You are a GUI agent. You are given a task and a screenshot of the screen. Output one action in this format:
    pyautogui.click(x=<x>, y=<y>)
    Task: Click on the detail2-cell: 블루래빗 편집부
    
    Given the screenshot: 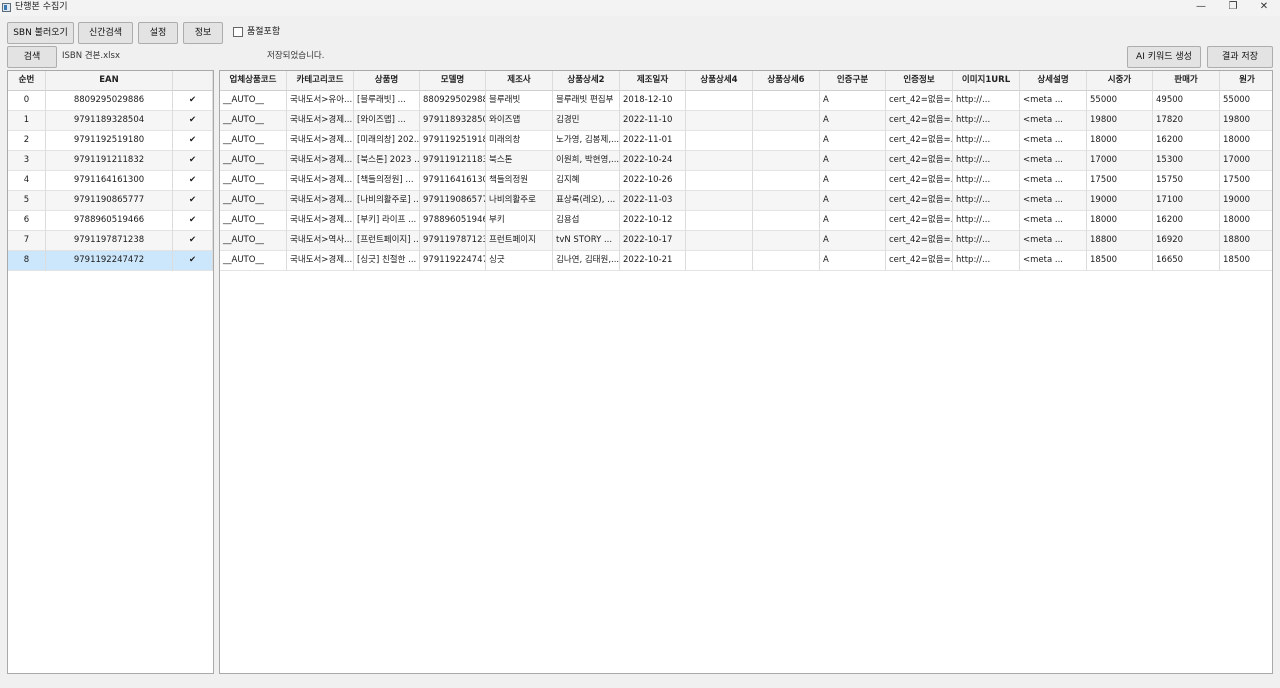 What is the action you would take?
    pyautogui.click(x=586, y=101)
    